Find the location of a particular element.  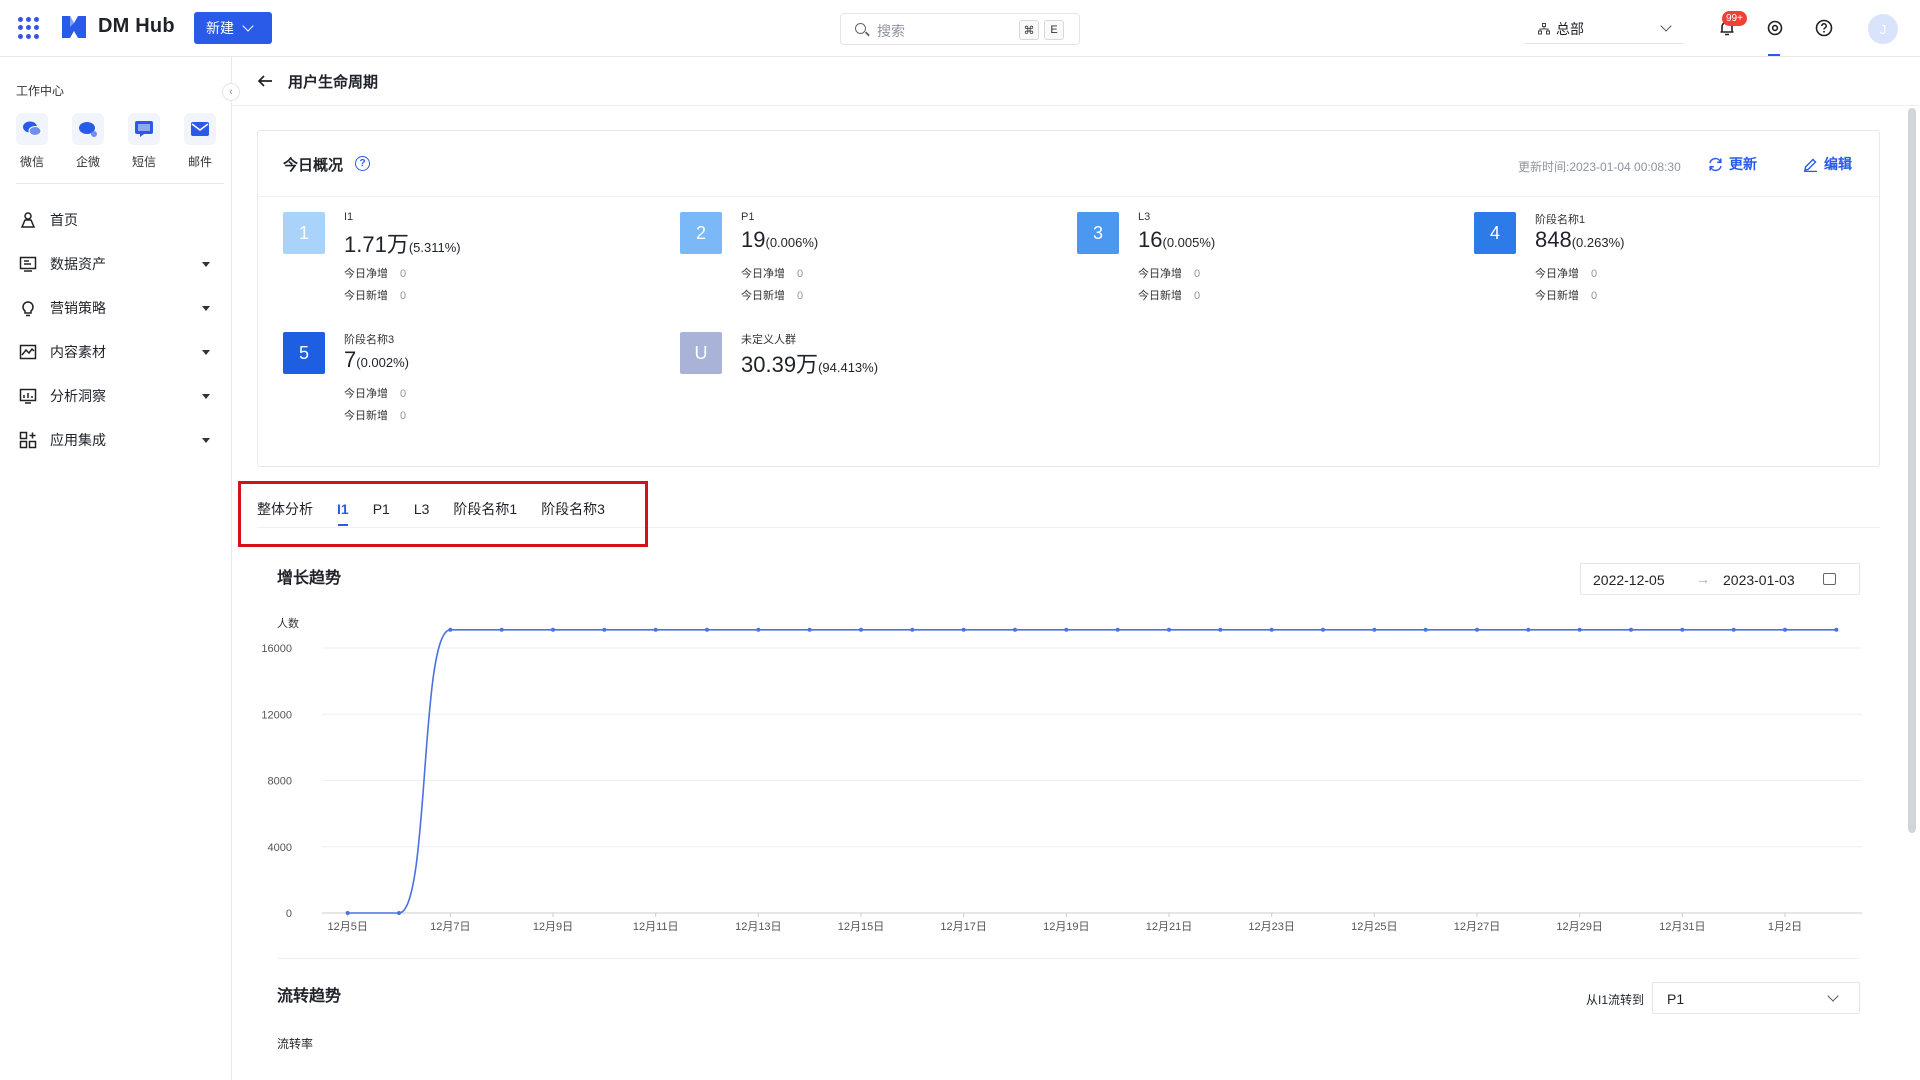

workspace-item-sms: 短信 is located at coordinates (144, 141).